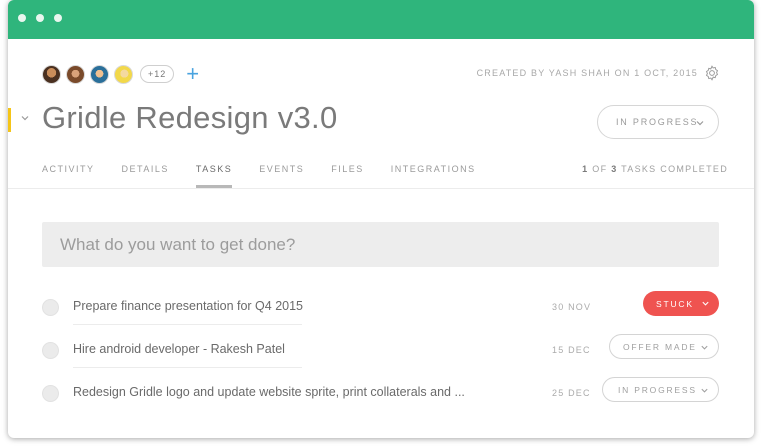 The image size is (762, 448). Describe the element at coordinates (145, 176) in the screenshot. I see `tab-details: DETAILS` at that location.